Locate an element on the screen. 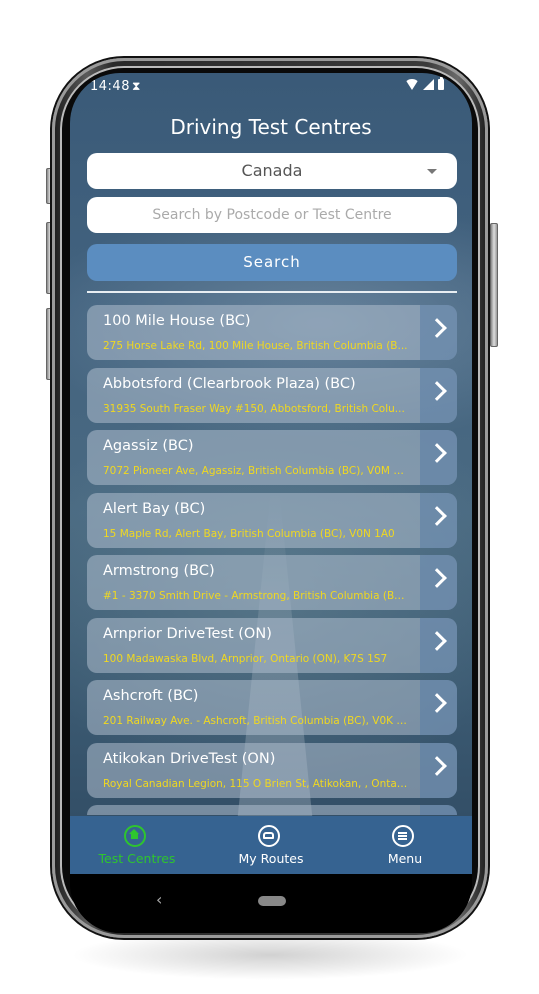 The image size is (539, 994). signal-icon is located at coordinates (428, 84).